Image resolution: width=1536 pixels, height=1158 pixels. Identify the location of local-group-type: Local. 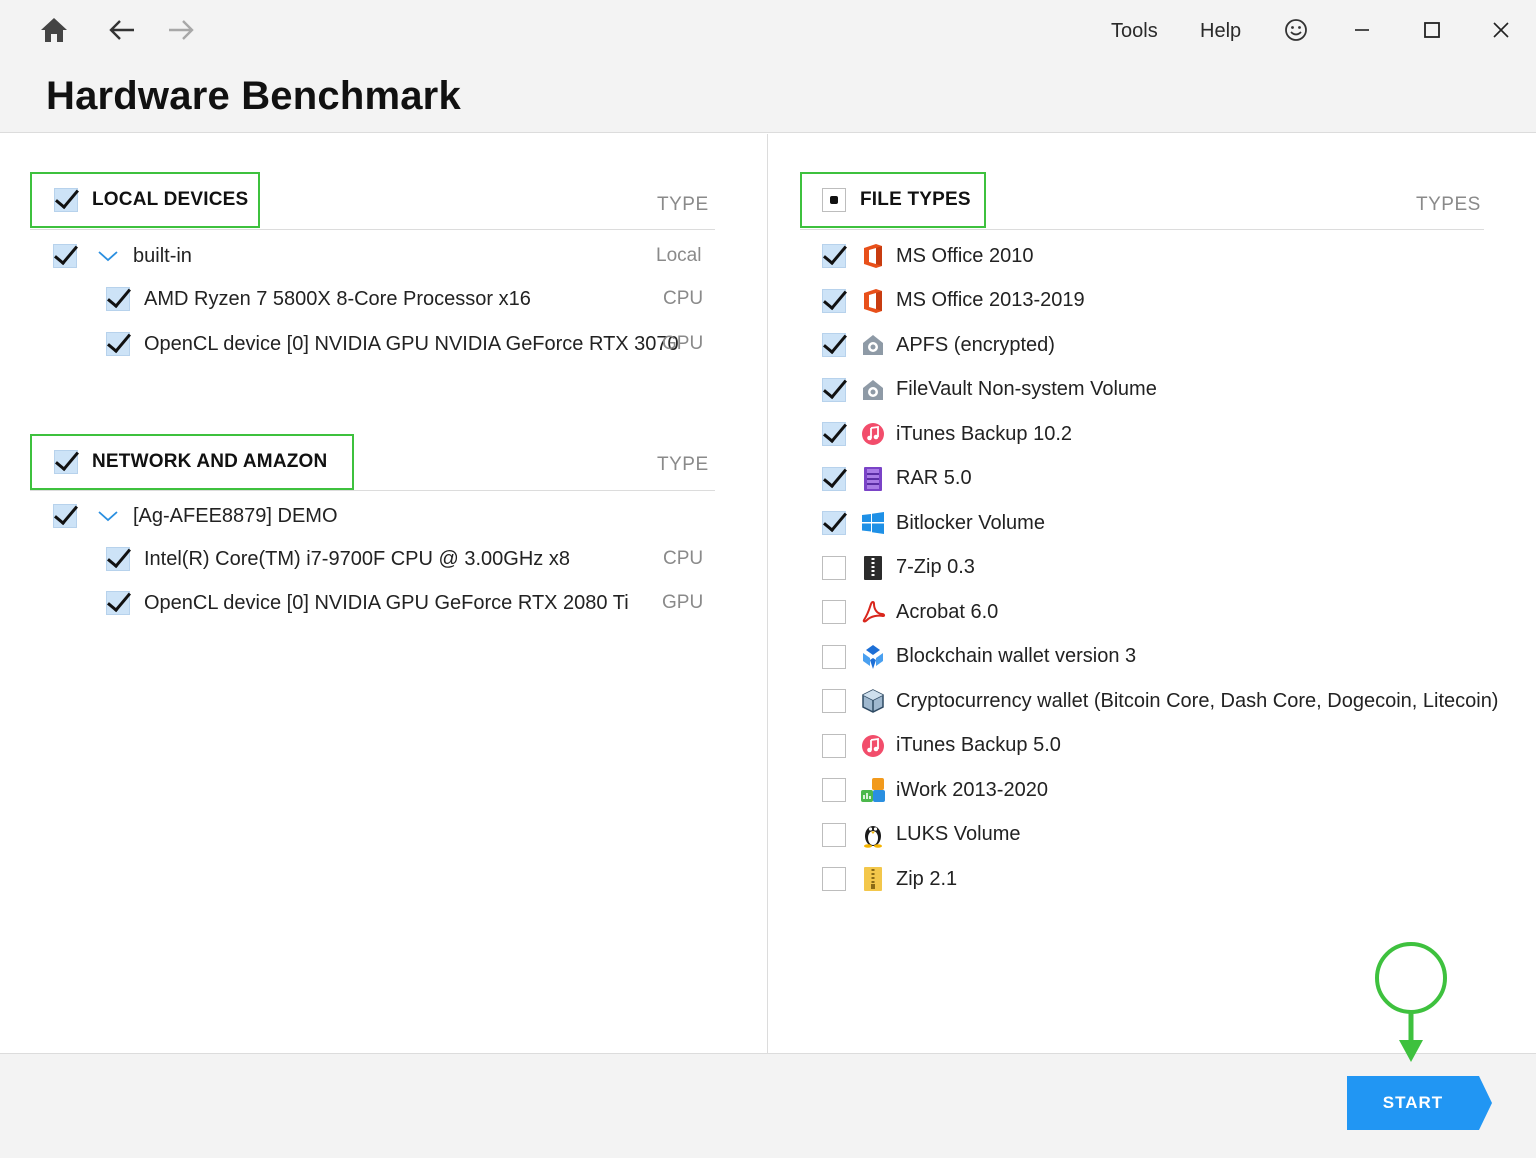
(679, 255).